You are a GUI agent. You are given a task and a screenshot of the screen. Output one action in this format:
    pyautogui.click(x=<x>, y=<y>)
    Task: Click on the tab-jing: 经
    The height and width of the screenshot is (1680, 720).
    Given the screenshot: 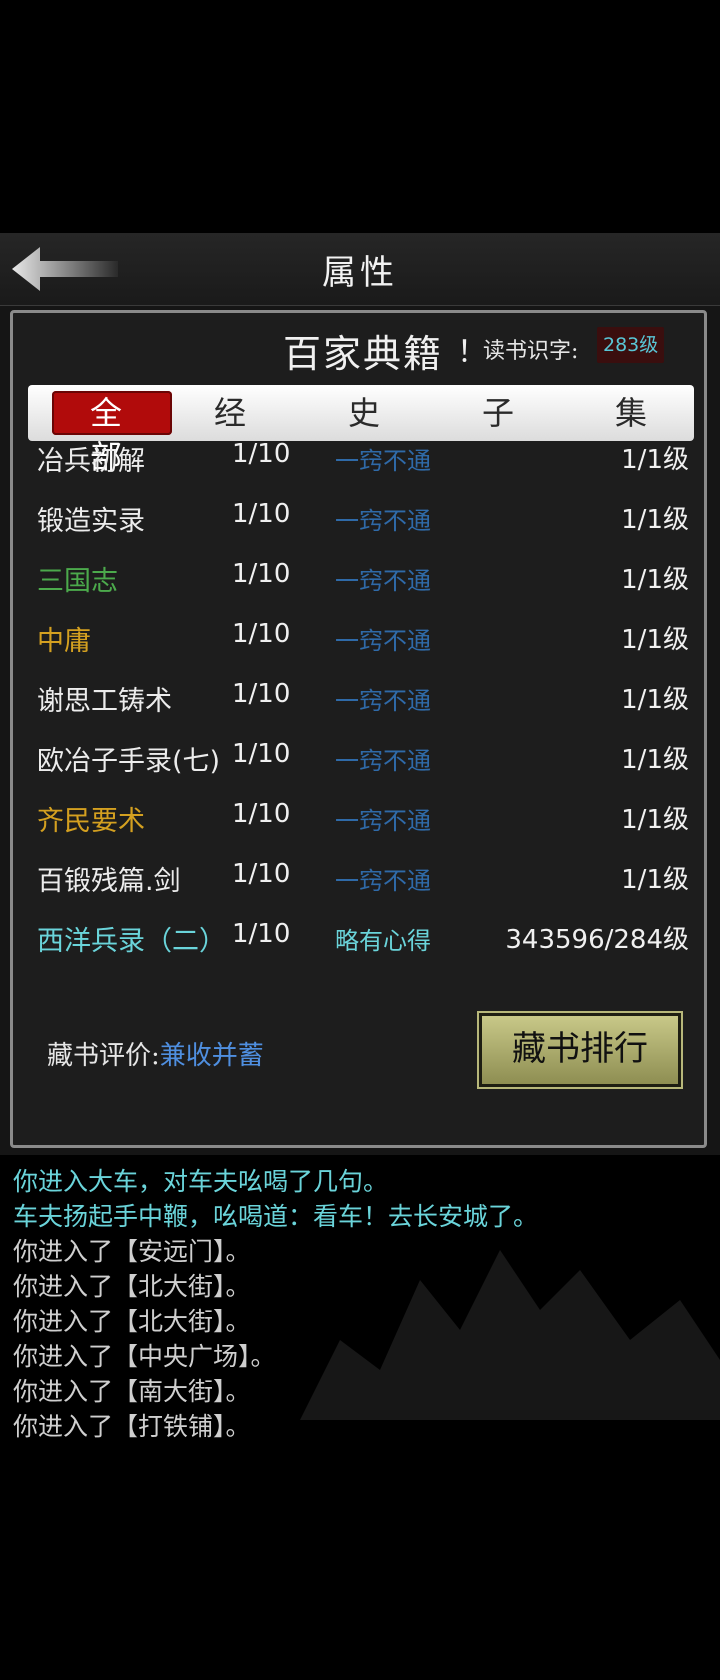 What is the action you would take?
    pyautogui.click(x=230, y=413)
    